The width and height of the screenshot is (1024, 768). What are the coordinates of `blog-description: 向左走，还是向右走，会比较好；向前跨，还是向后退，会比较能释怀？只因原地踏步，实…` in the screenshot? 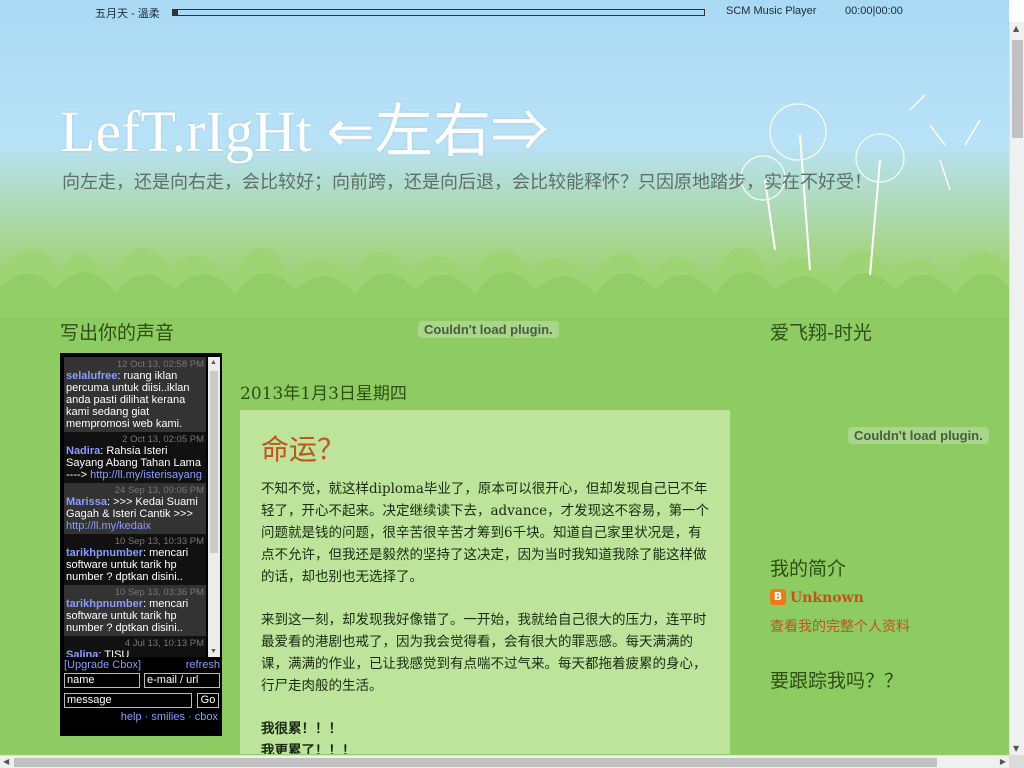 It's located at (467, 182).